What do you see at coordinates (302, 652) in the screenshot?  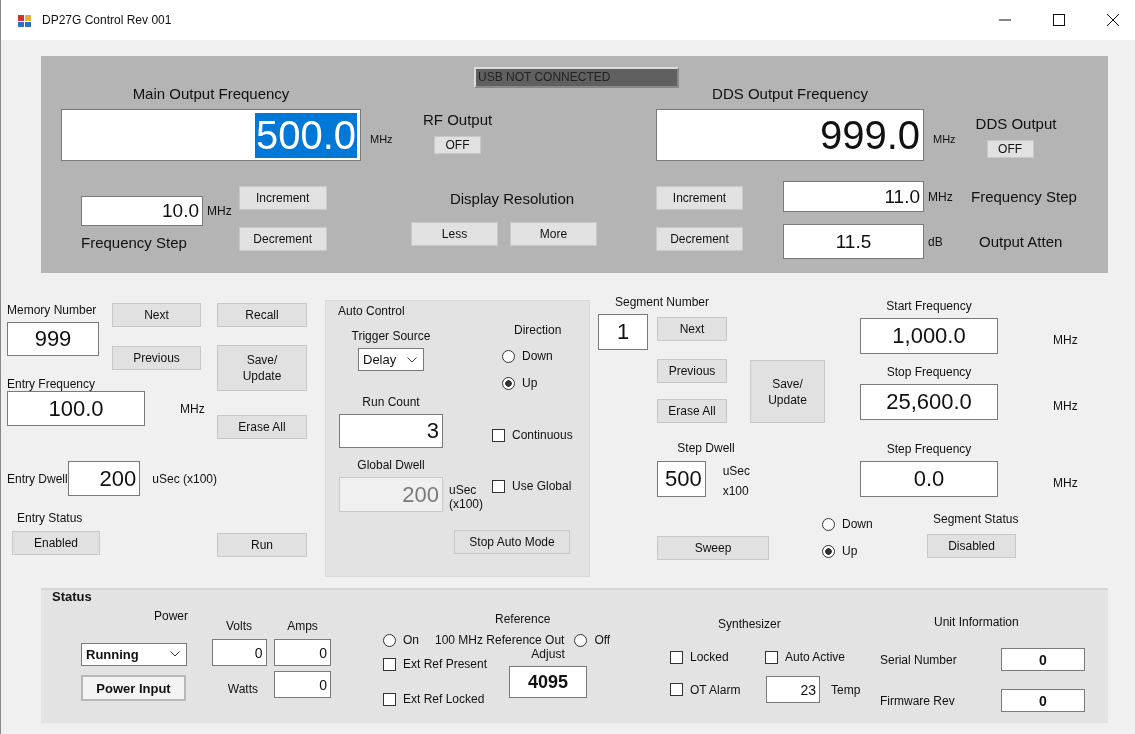 I see `amps-field: 0` at bounding box center [302, 652].